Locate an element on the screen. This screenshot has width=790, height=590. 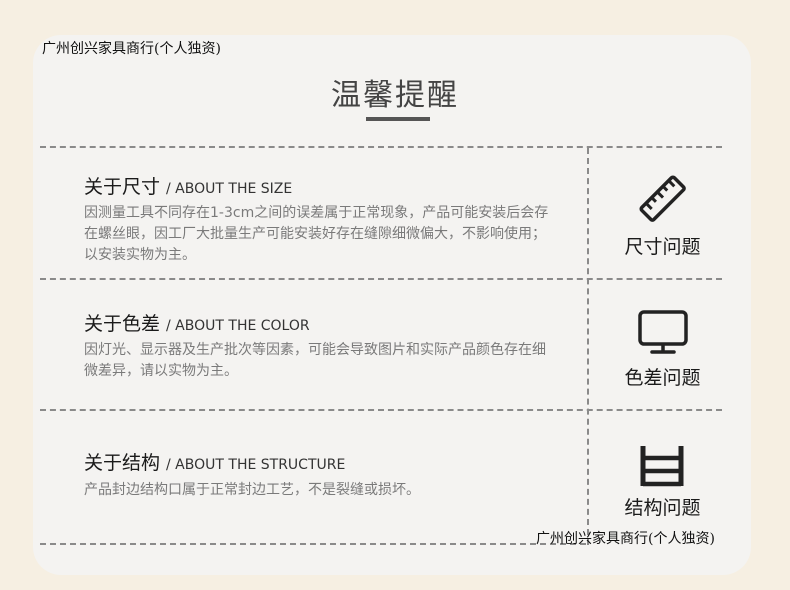
ruler-icon is located at coordinates (662, 198).